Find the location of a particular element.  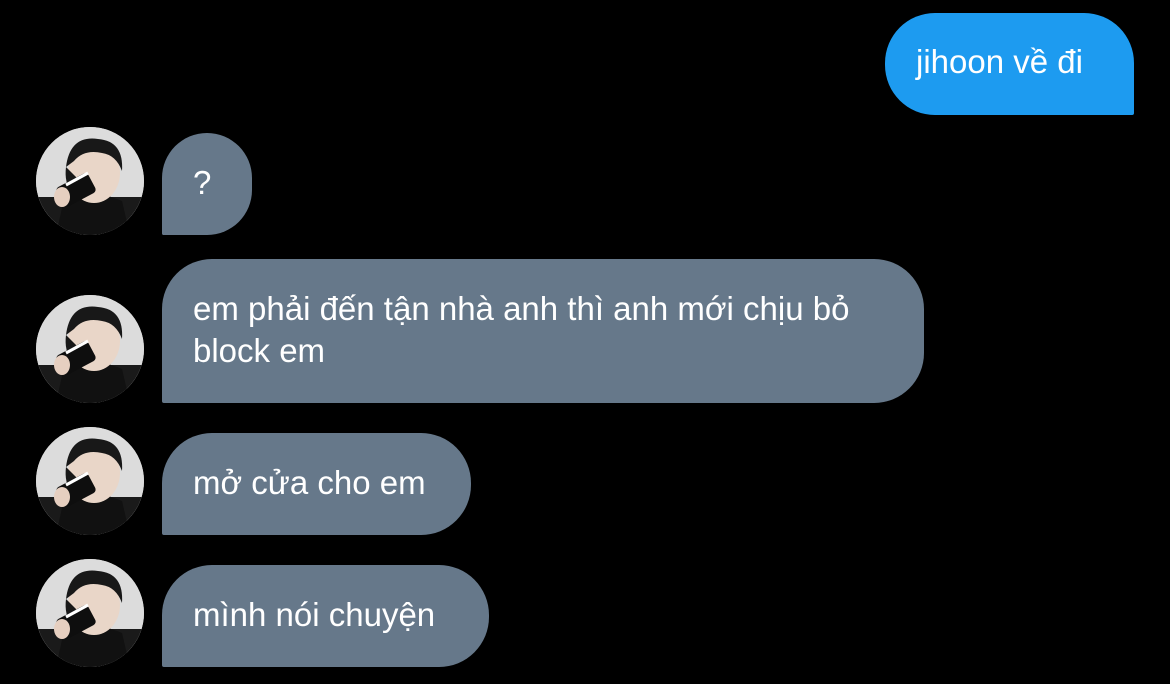

received-message-bubble: mình nói chuyện is located at coordinates (325, 616).